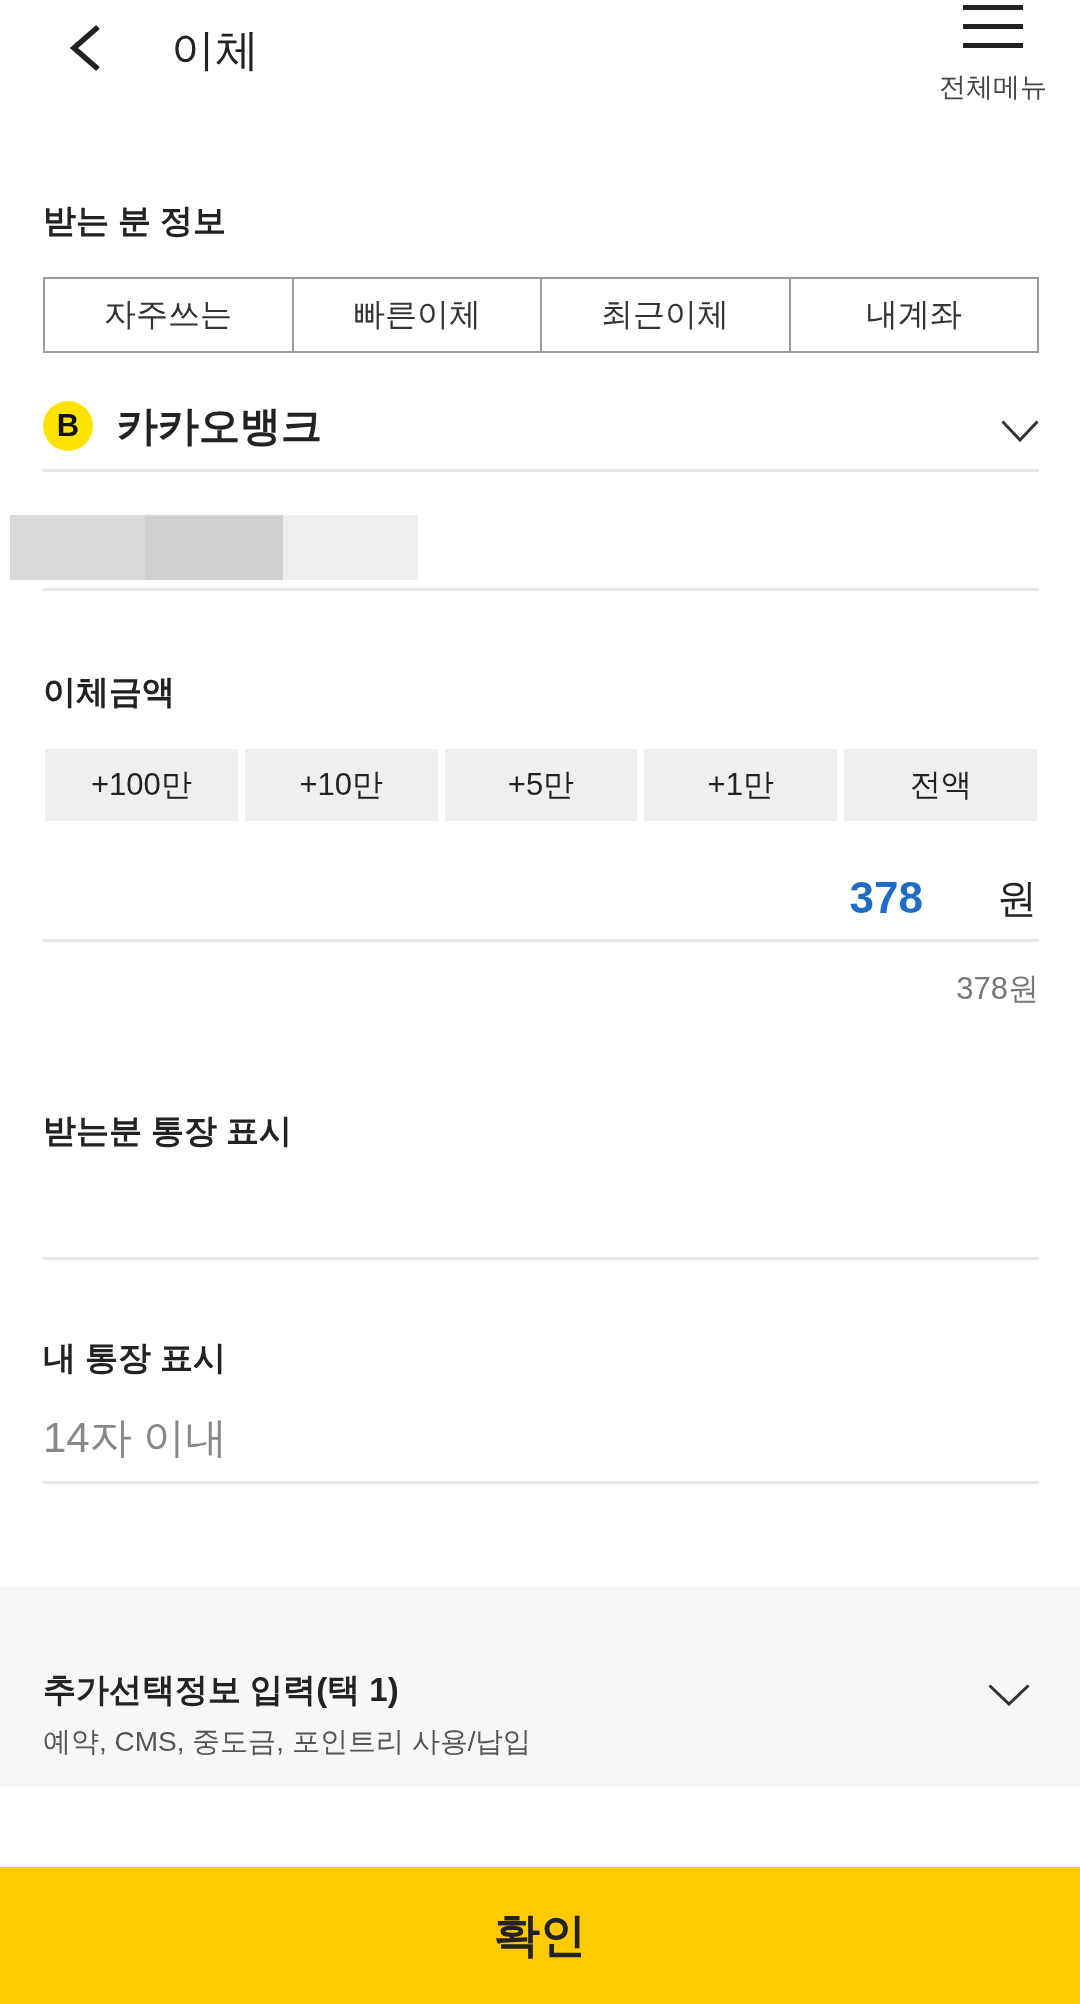 The height and width of the screenshot is (2004, 1080). I want to click on menu-button: 전체메뉴, so click(993, 52).